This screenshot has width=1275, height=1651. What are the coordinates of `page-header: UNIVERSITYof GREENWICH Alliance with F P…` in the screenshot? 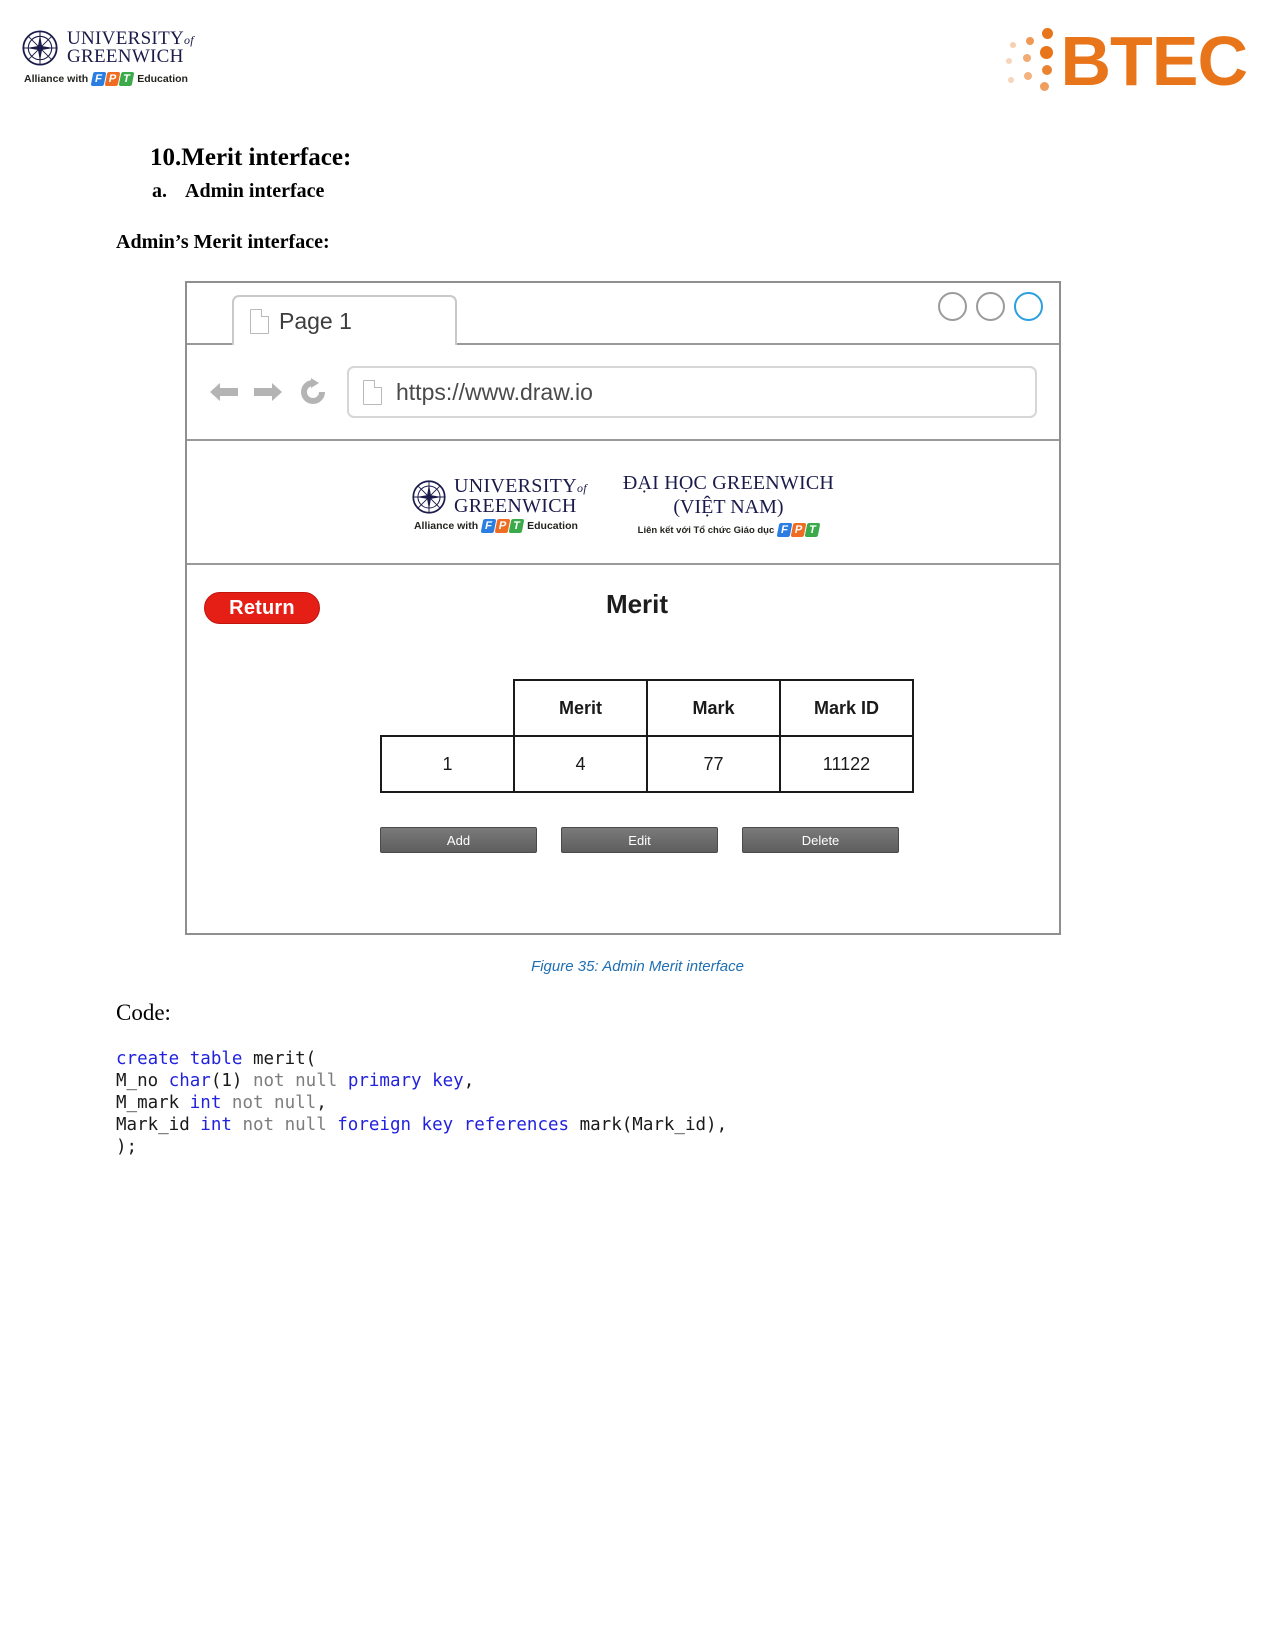 It's located at (637, 65).